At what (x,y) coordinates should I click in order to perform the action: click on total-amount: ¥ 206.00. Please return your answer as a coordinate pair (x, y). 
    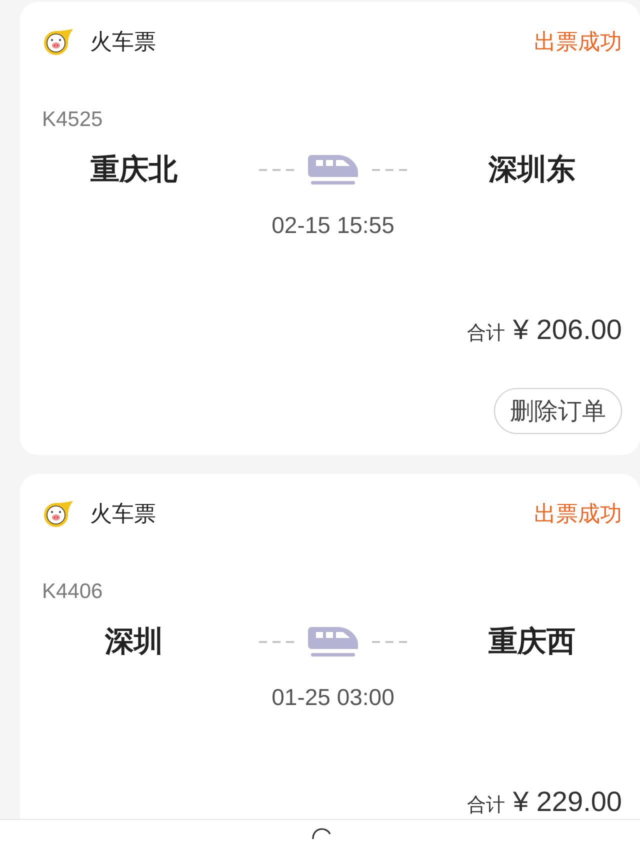
    Looking at the image, I should click on (567, 330).